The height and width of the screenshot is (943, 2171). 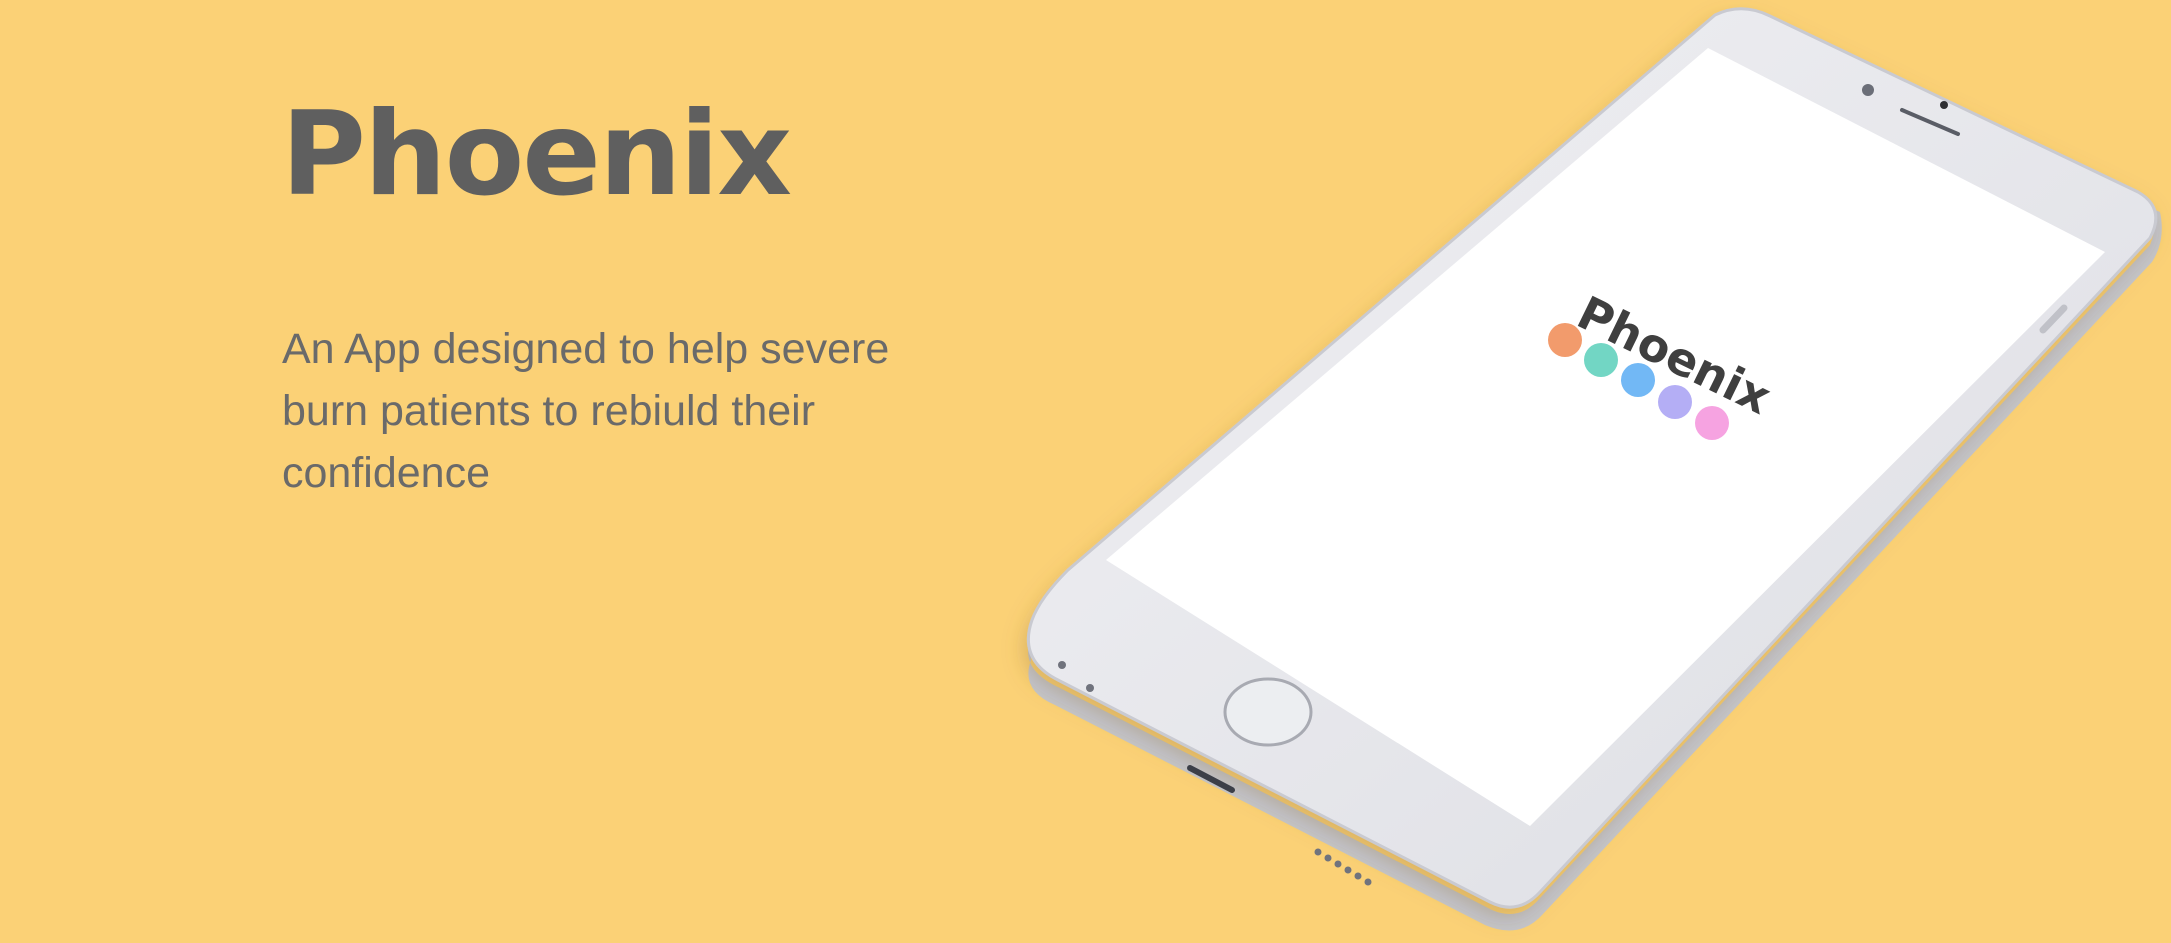 What do you see at coordinates (1565, 340) in the screenshot?
I see `splash-dot-orange` at bounding box center [1565, 340].